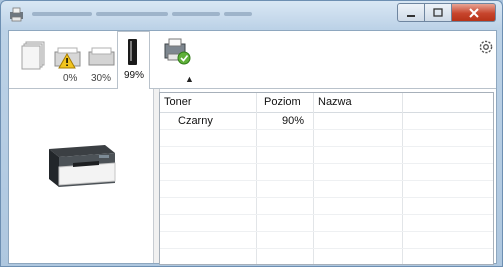  Describe the element at coordinates (178, 102) in the screenshot. I see `column-header-toner: Toner` at that location.